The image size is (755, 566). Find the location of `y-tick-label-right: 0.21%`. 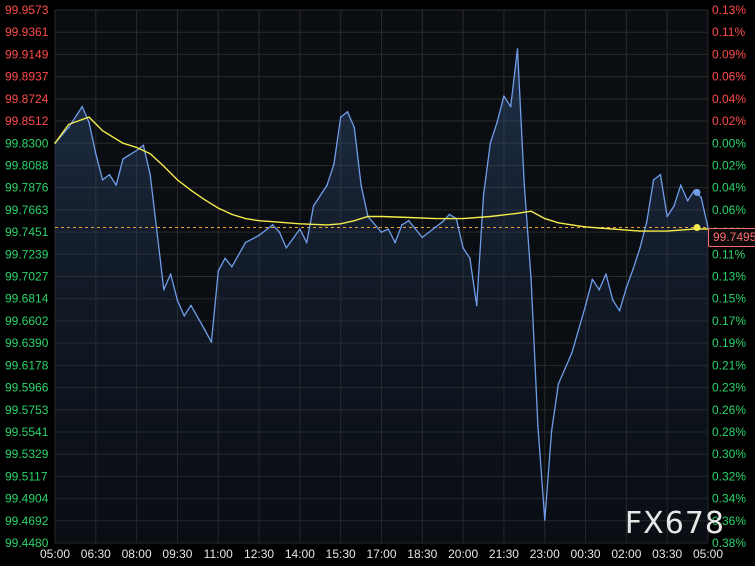

y-tick-label-right: 0.21% is located at coordinates (729, 365).